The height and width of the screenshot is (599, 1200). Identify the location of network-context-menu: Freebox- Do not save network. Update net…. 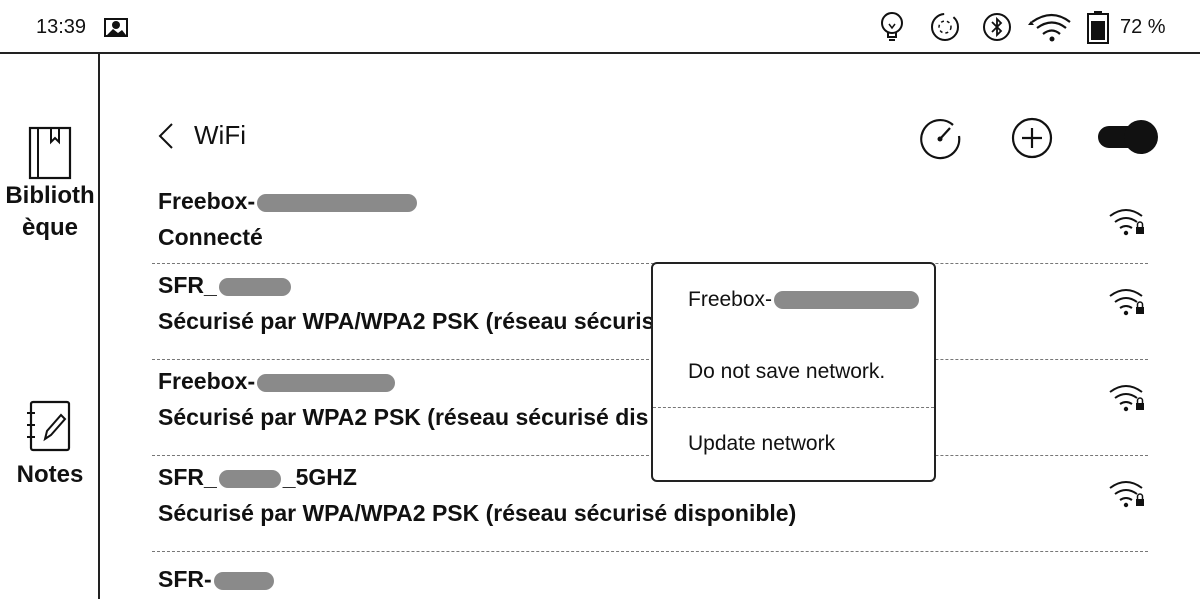
(793, 372).